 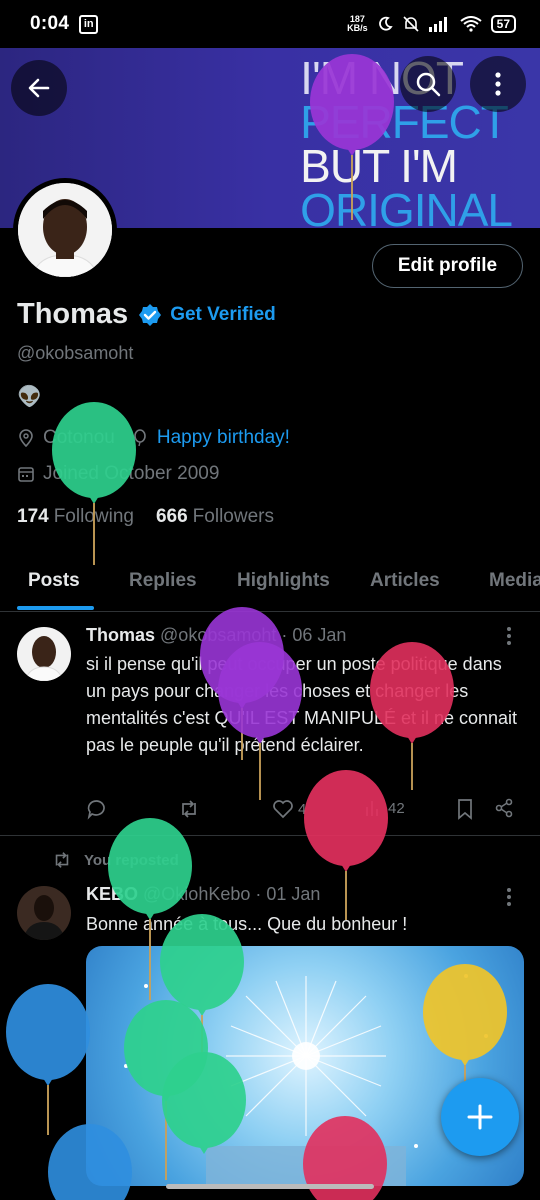 I want to click on heart-icon, so click(x=283, y=809).